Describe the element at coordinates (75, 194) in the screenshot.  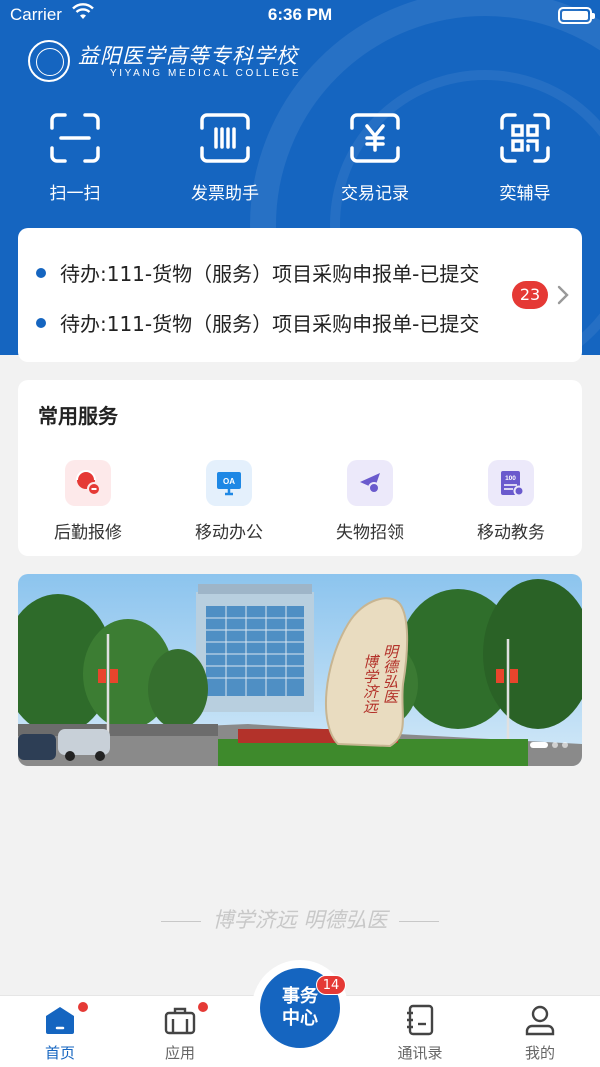
I see `quick-action-label: 扫一扫` at that location.